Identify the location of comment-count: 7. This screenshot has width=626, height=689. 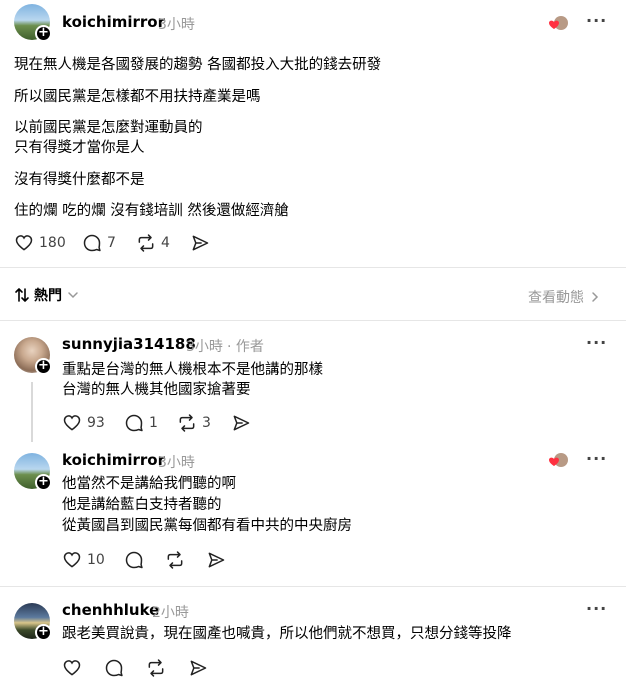
(111, 243).